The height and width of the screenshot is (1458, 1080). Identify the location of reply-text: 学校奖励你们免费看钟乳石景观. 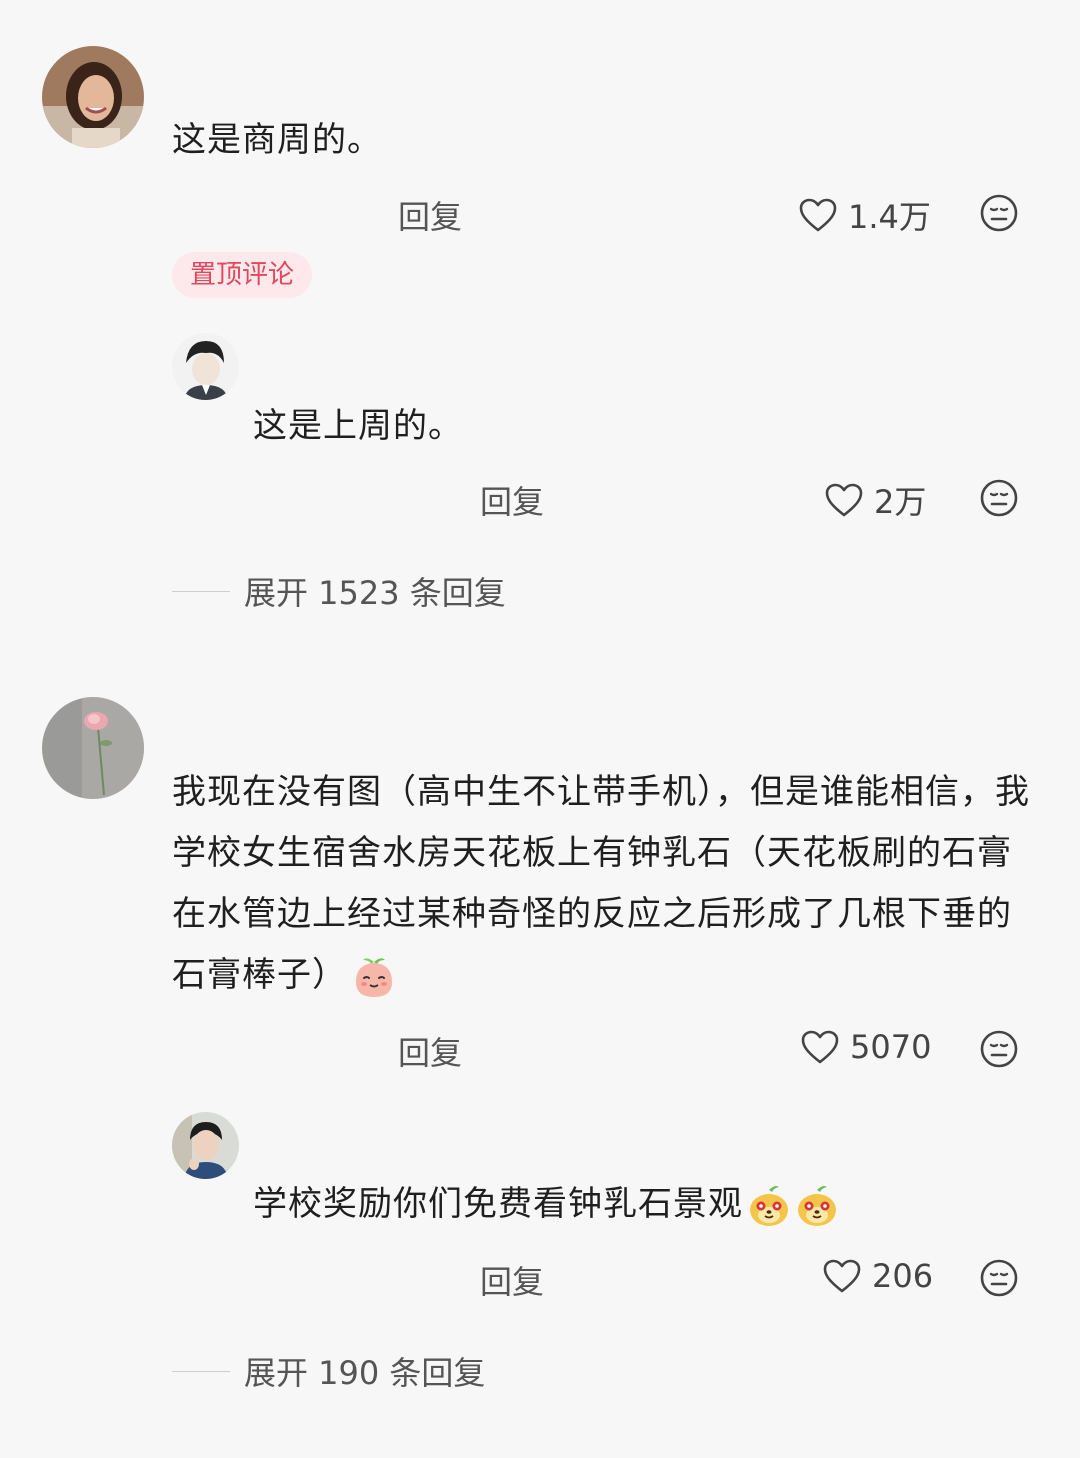
(546, 1204).